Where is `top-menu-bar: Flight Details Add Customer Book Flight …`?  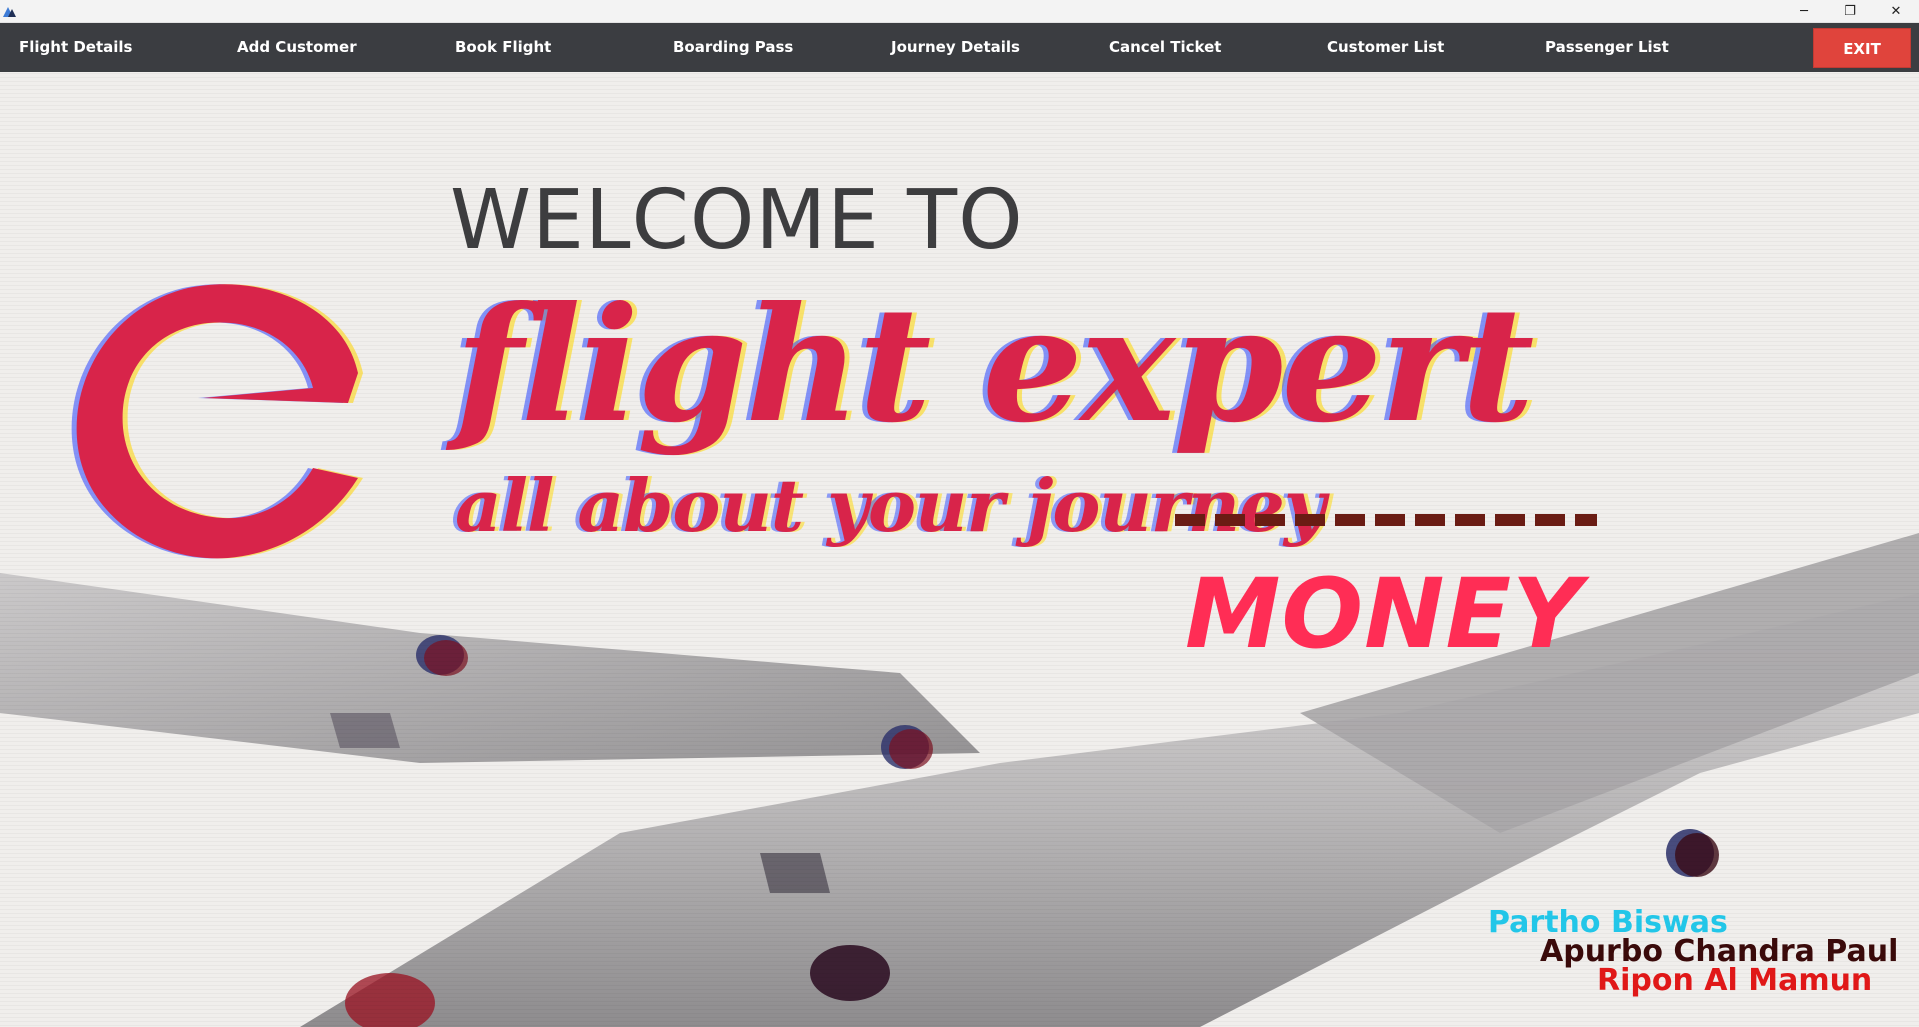
top-menu-bar: Flight Details Add Customer Book Flight … is located at coordinates (959, 47).